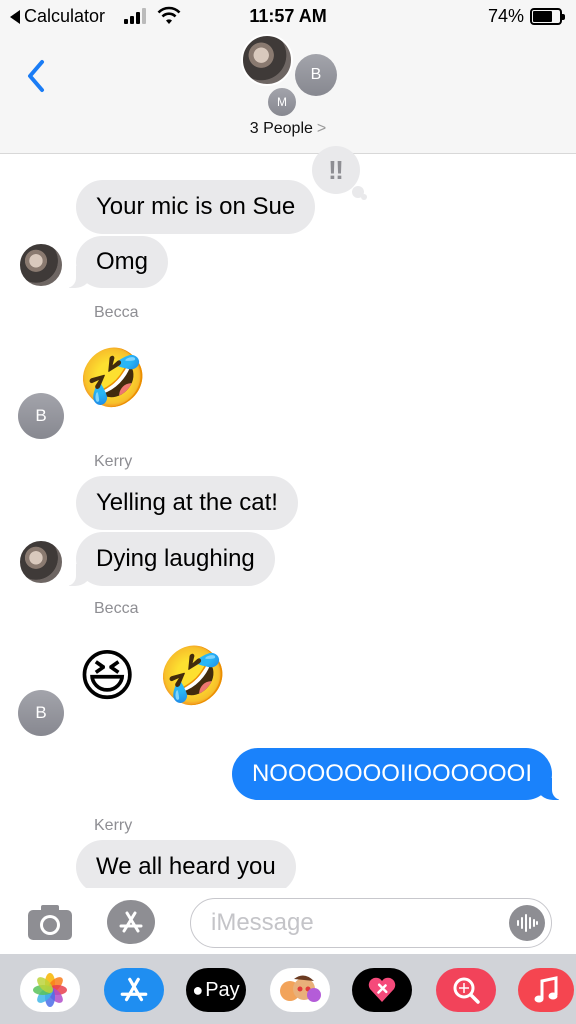  Describe the element at coordinates (134, 990) in the screenshot. I see `app-store-app-icon` at that location.